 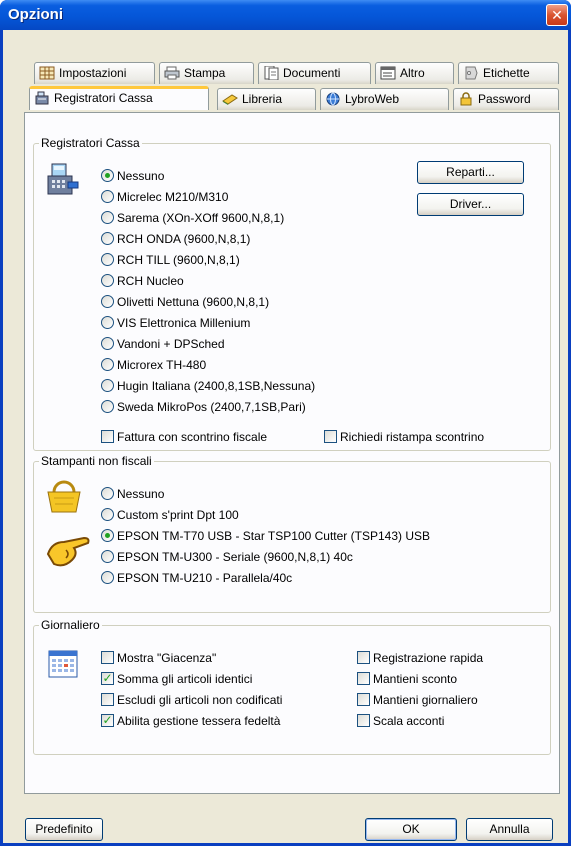 What do you see at coordinates (211, 407) in the screenshot?
I see `radio-label: Sweda MikroPos (2400,7,1SB,Pari)` at bounding box center [211, 407].